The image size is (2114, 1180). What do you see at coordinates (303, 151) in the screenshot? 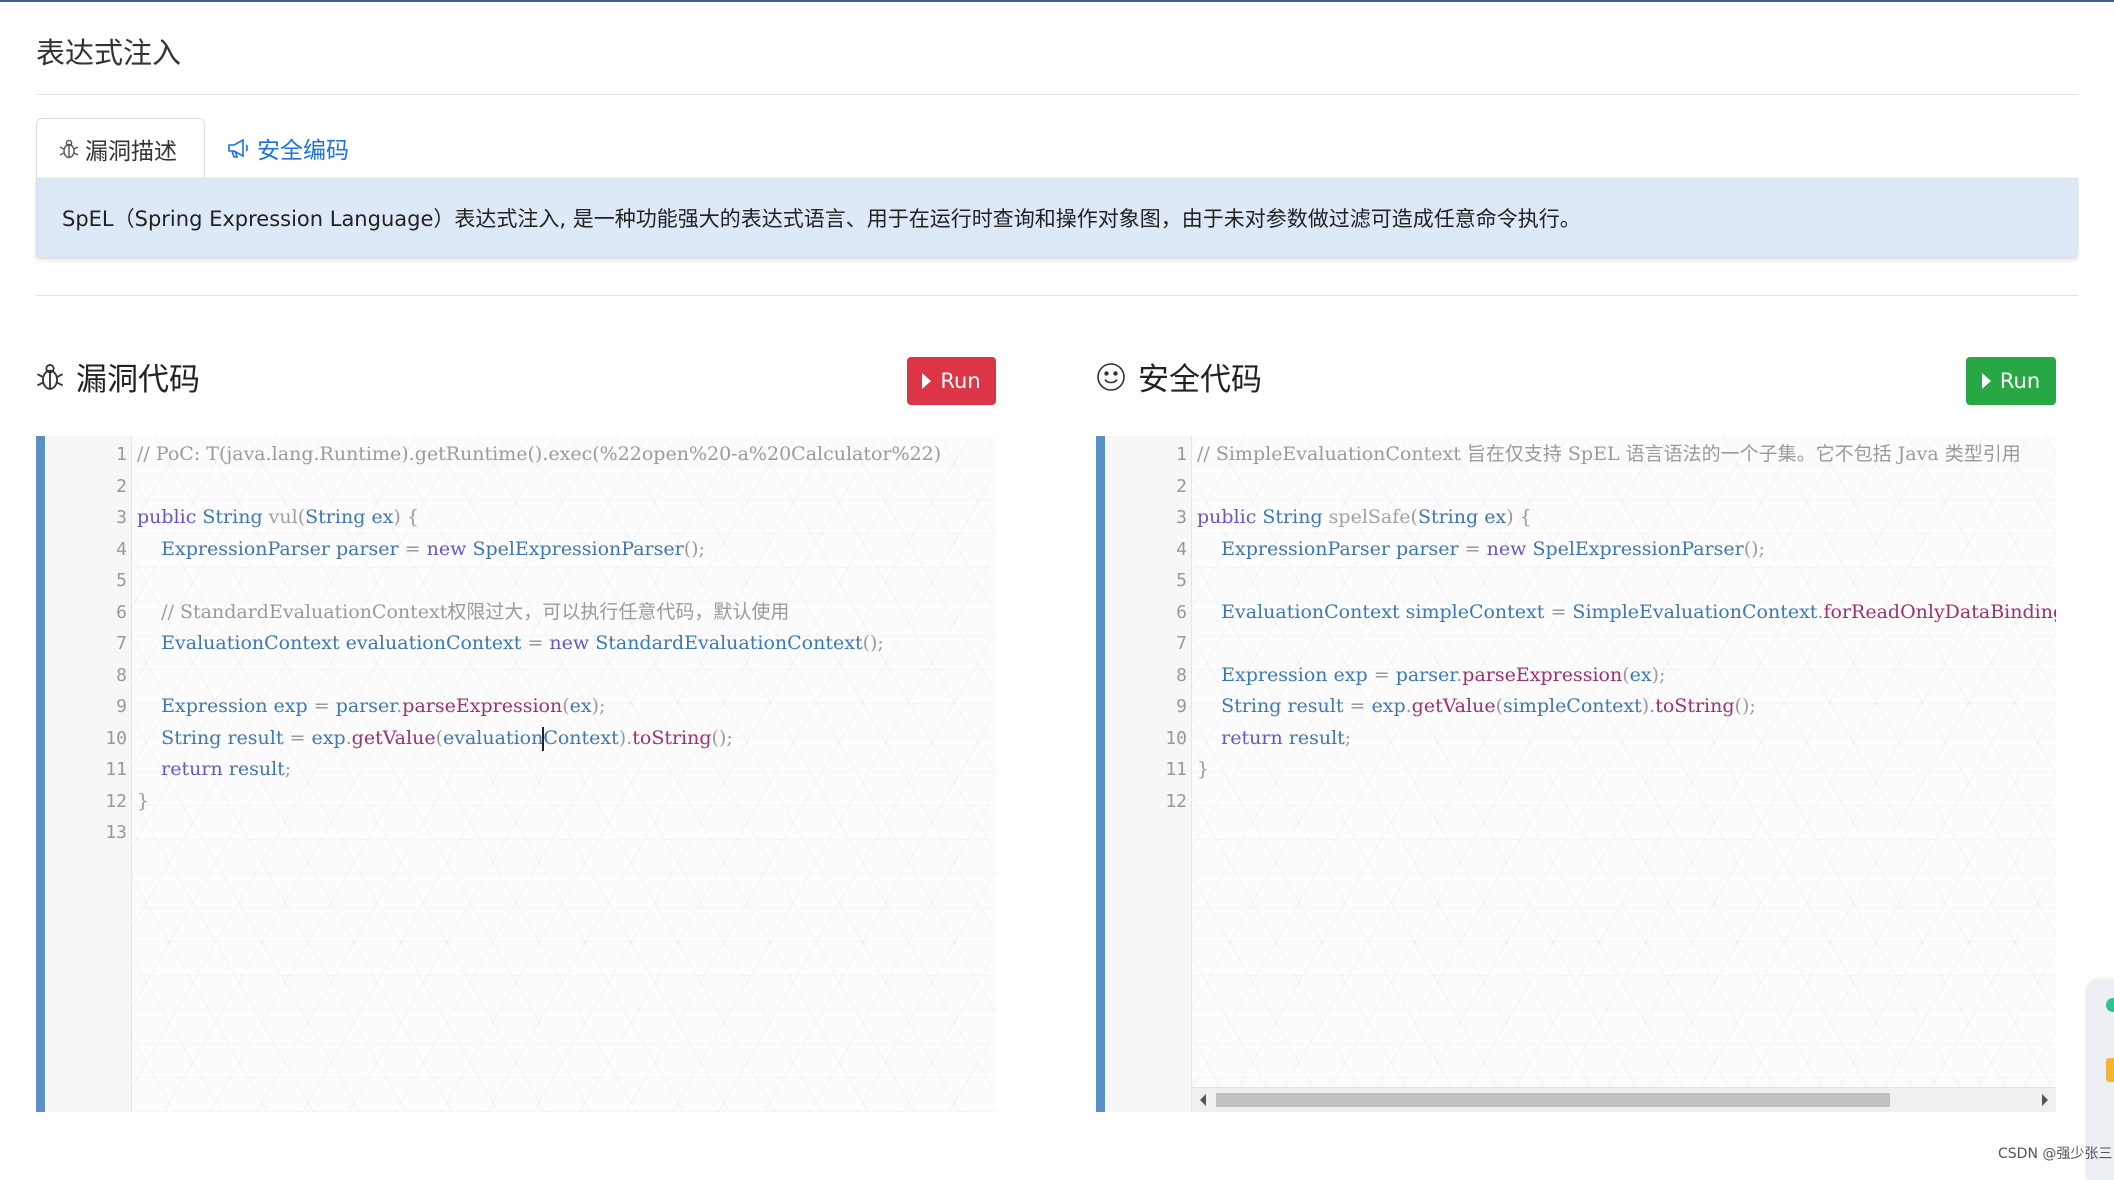
I see `tab-label: 安全编码` at bounding box center [303, 151].